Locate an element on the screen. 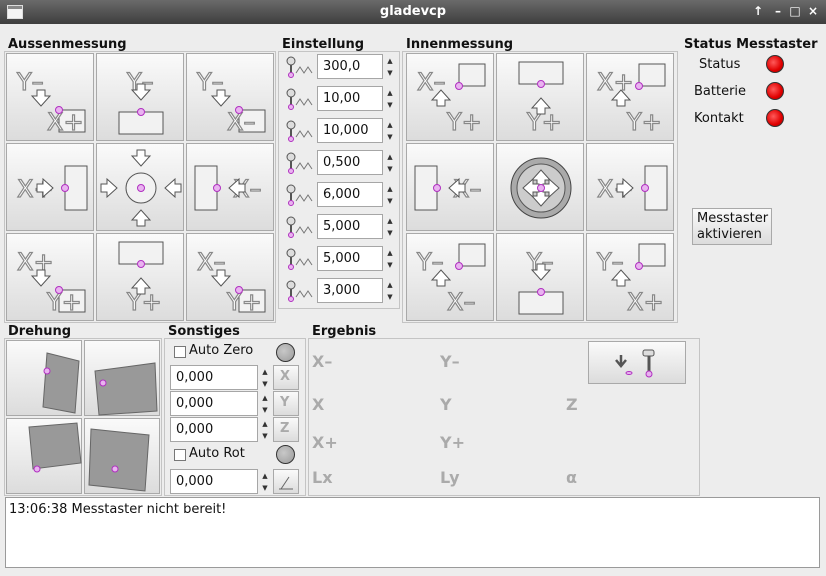 The image size is (826, 576). close-icon: × is located at coordinates (813, 11).